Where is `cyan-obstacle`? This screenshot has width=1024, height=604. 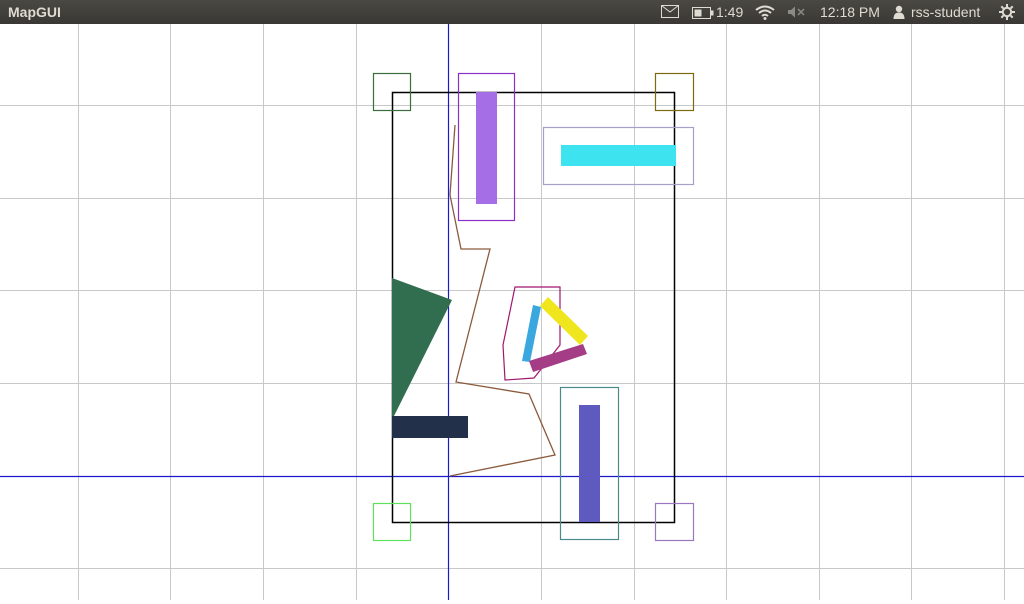 cyan-obstacle is located at coordinates (618, 155).